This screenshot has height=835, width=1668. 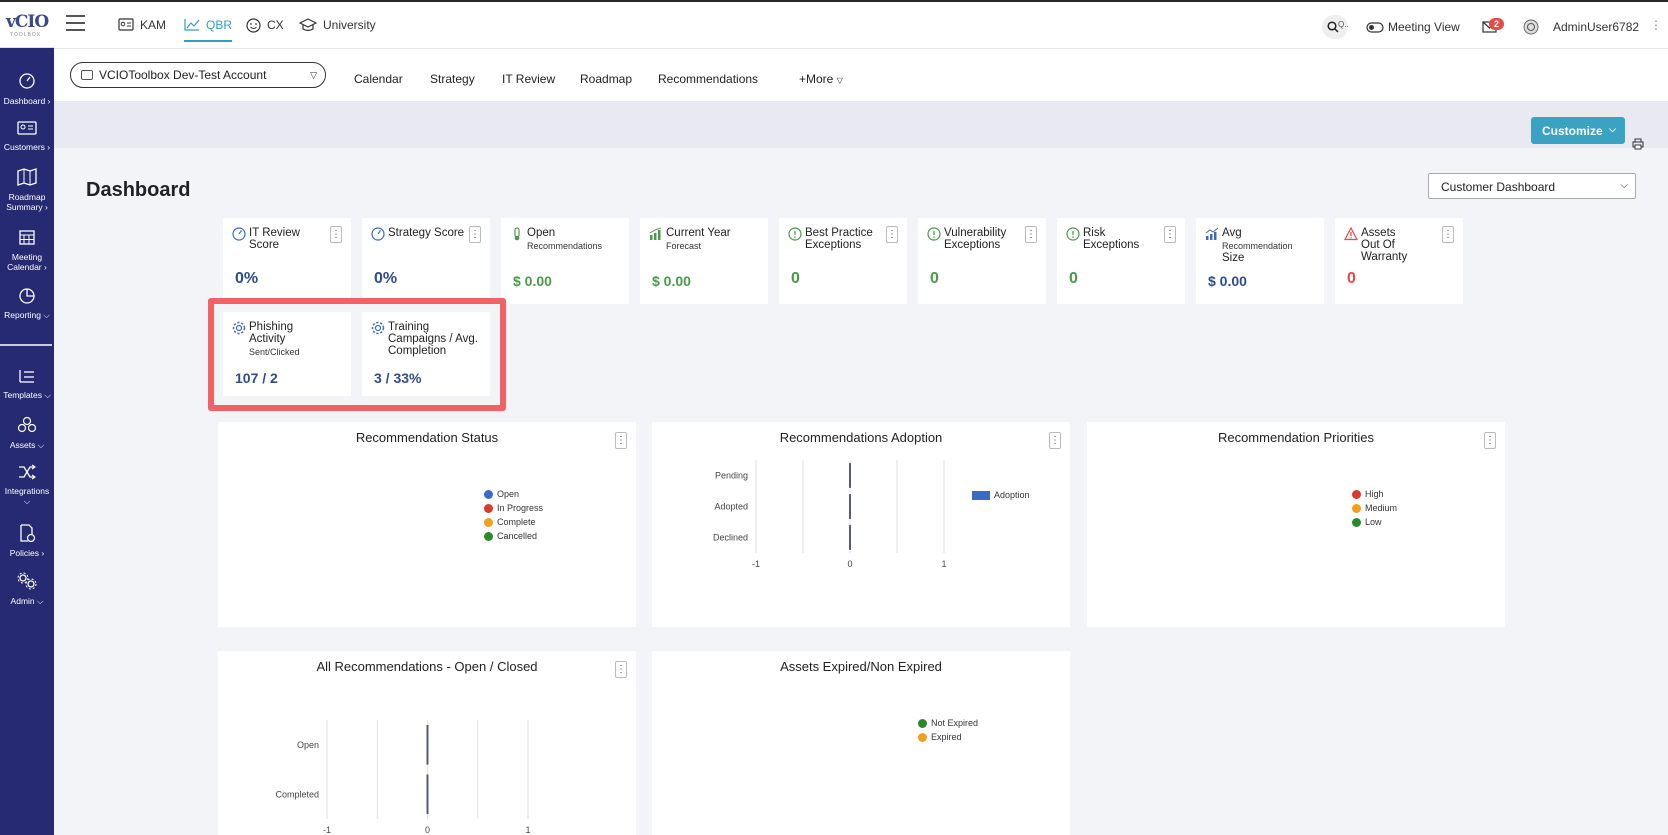 What do you see at coordinates (1656, 25) in the screenshot?
I see `more-options-icon: ⋮` at bounding box center [1656, 25].